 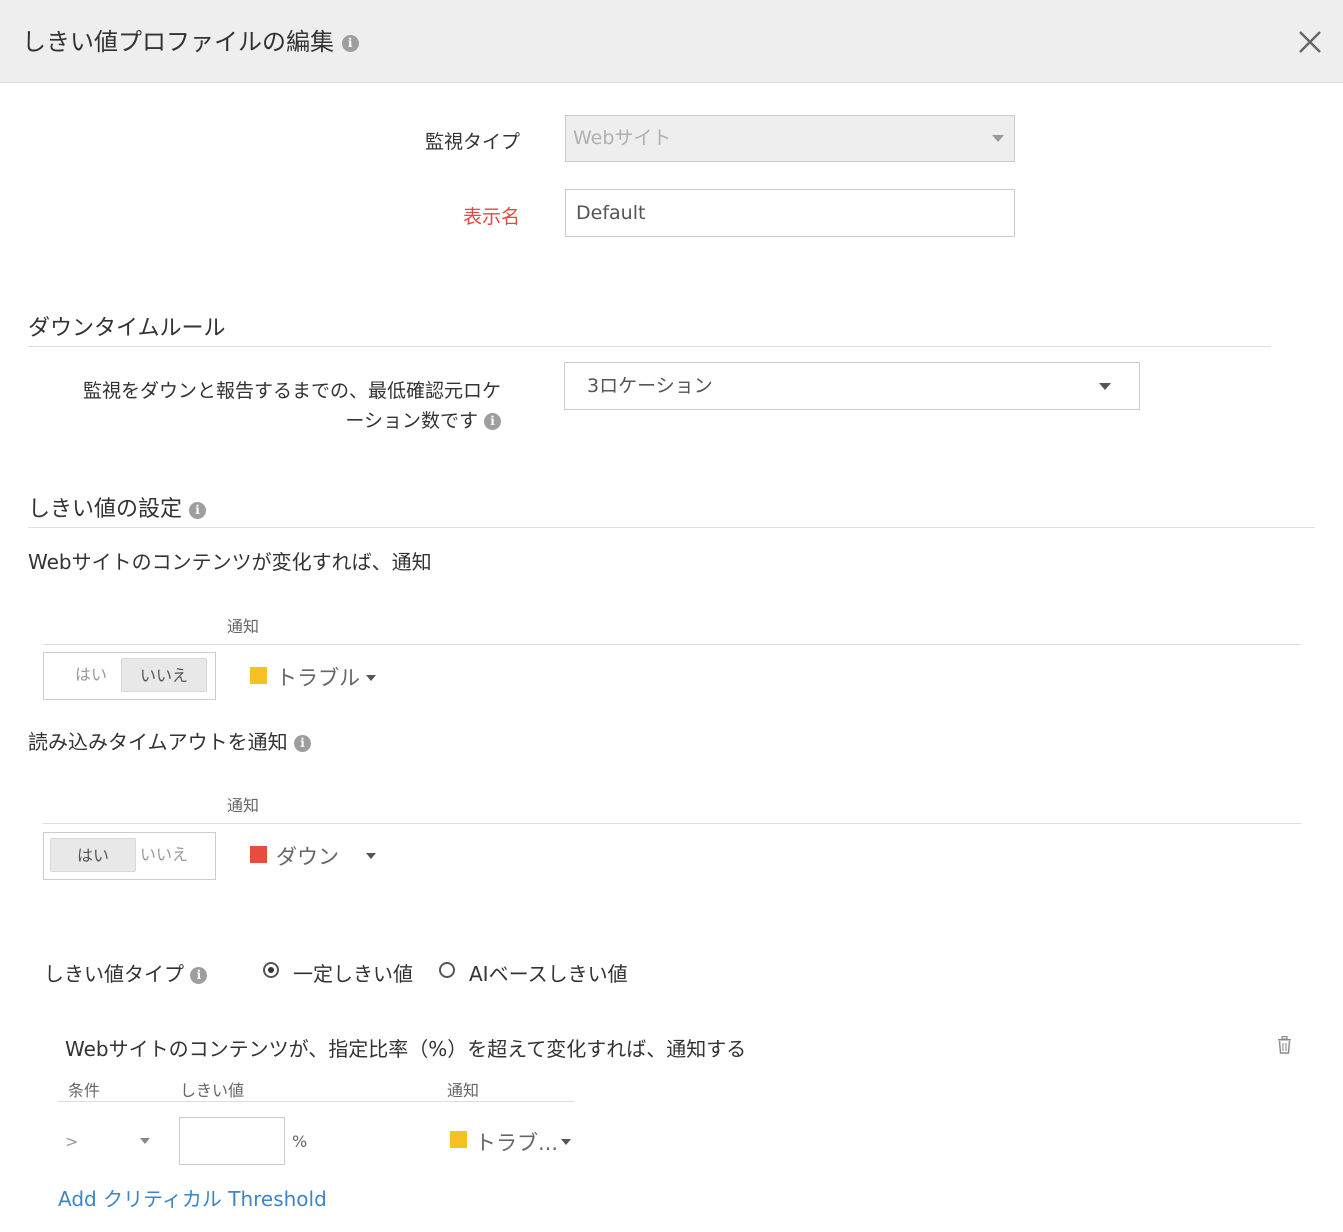 I want to click on threshold-section-title: しきい値の設定 i, so click(x=117, y=507).